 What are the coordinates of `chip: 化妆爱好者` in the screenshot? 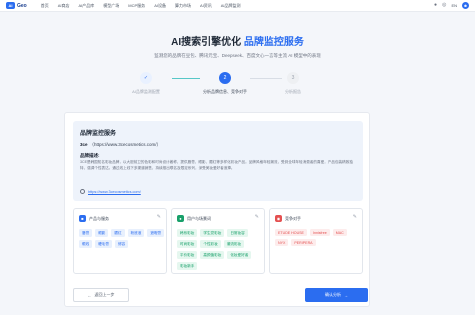 It's located at (239, 255).